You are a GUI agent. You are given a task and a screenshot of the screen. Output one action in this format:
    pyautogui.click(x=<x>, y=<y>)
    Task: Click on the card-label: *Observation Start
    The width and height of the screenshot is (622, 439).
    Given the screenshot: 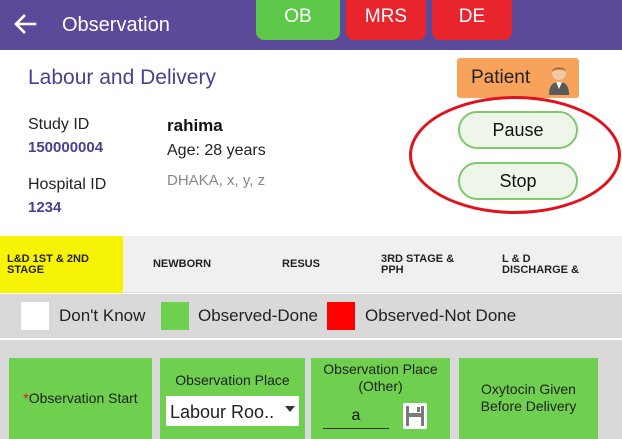 What is the action you would take?
    pyautogui.click(x=80, y=398)
    